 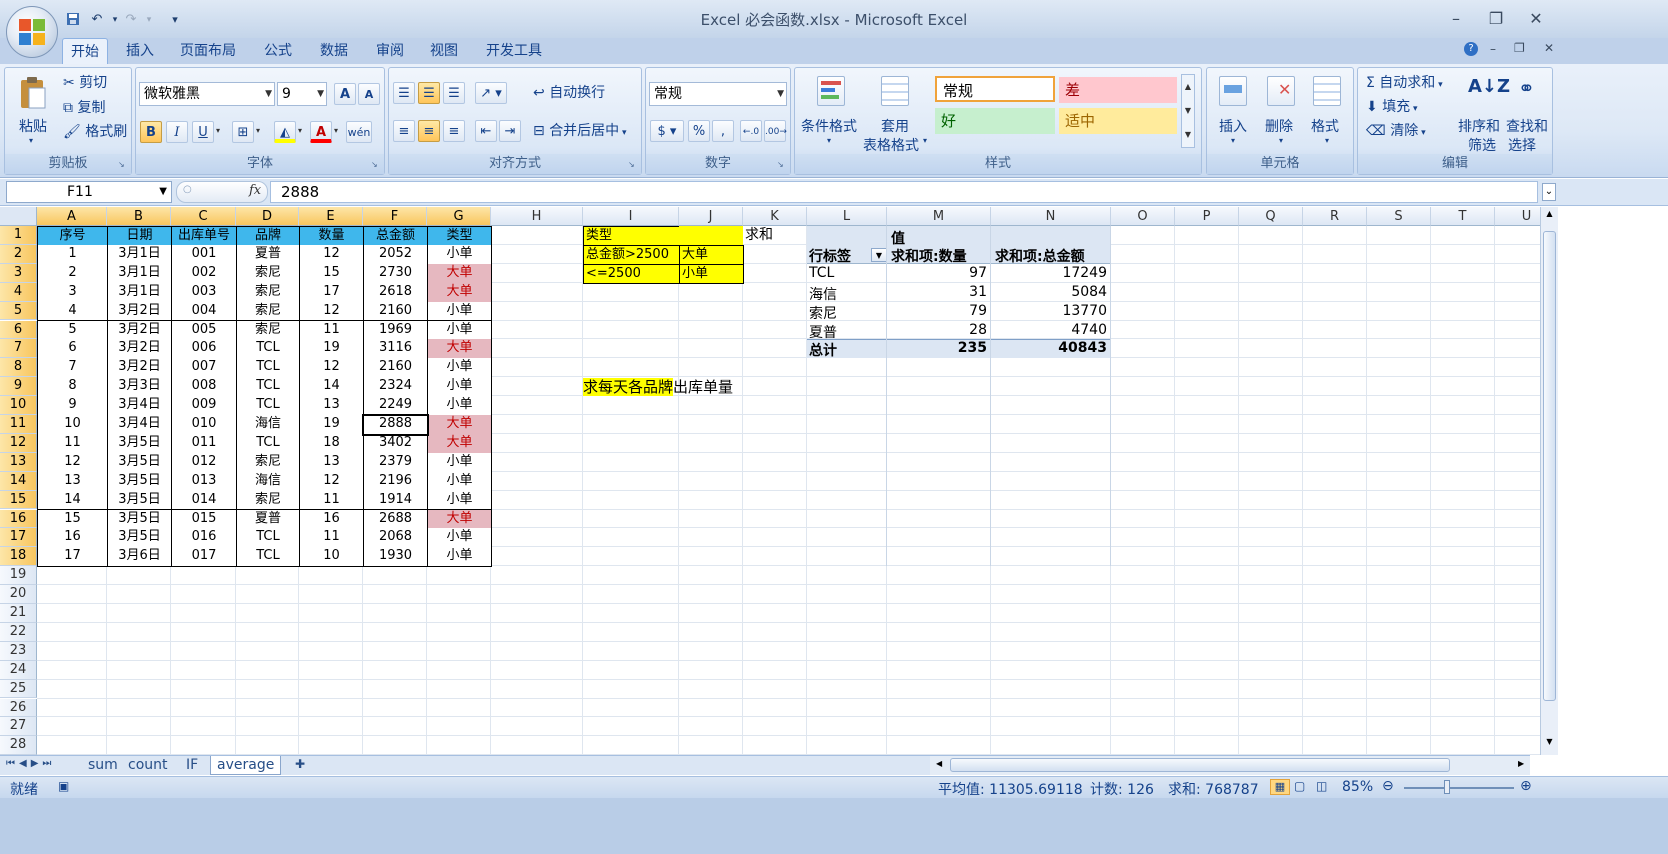 I want to click on style-neutral: 适中, so click(x=1118, y=121).